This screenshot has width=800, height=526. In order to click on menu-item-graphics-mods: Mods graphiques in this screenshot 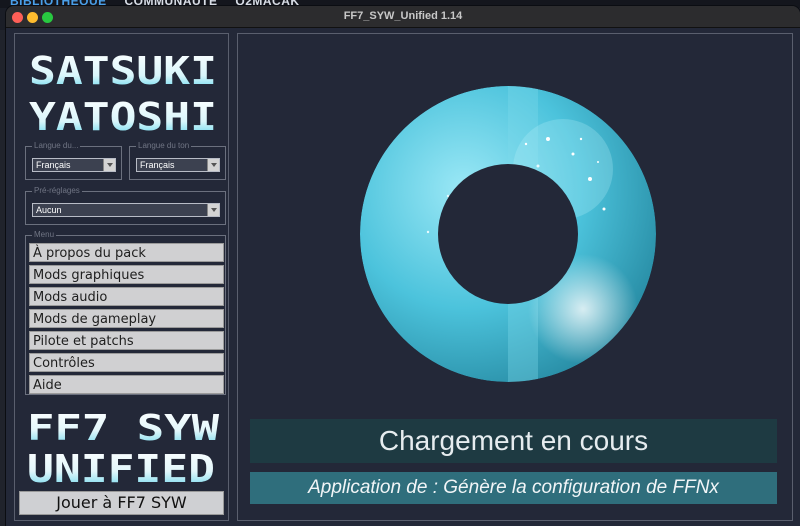, I will do `click(126, 274)`.